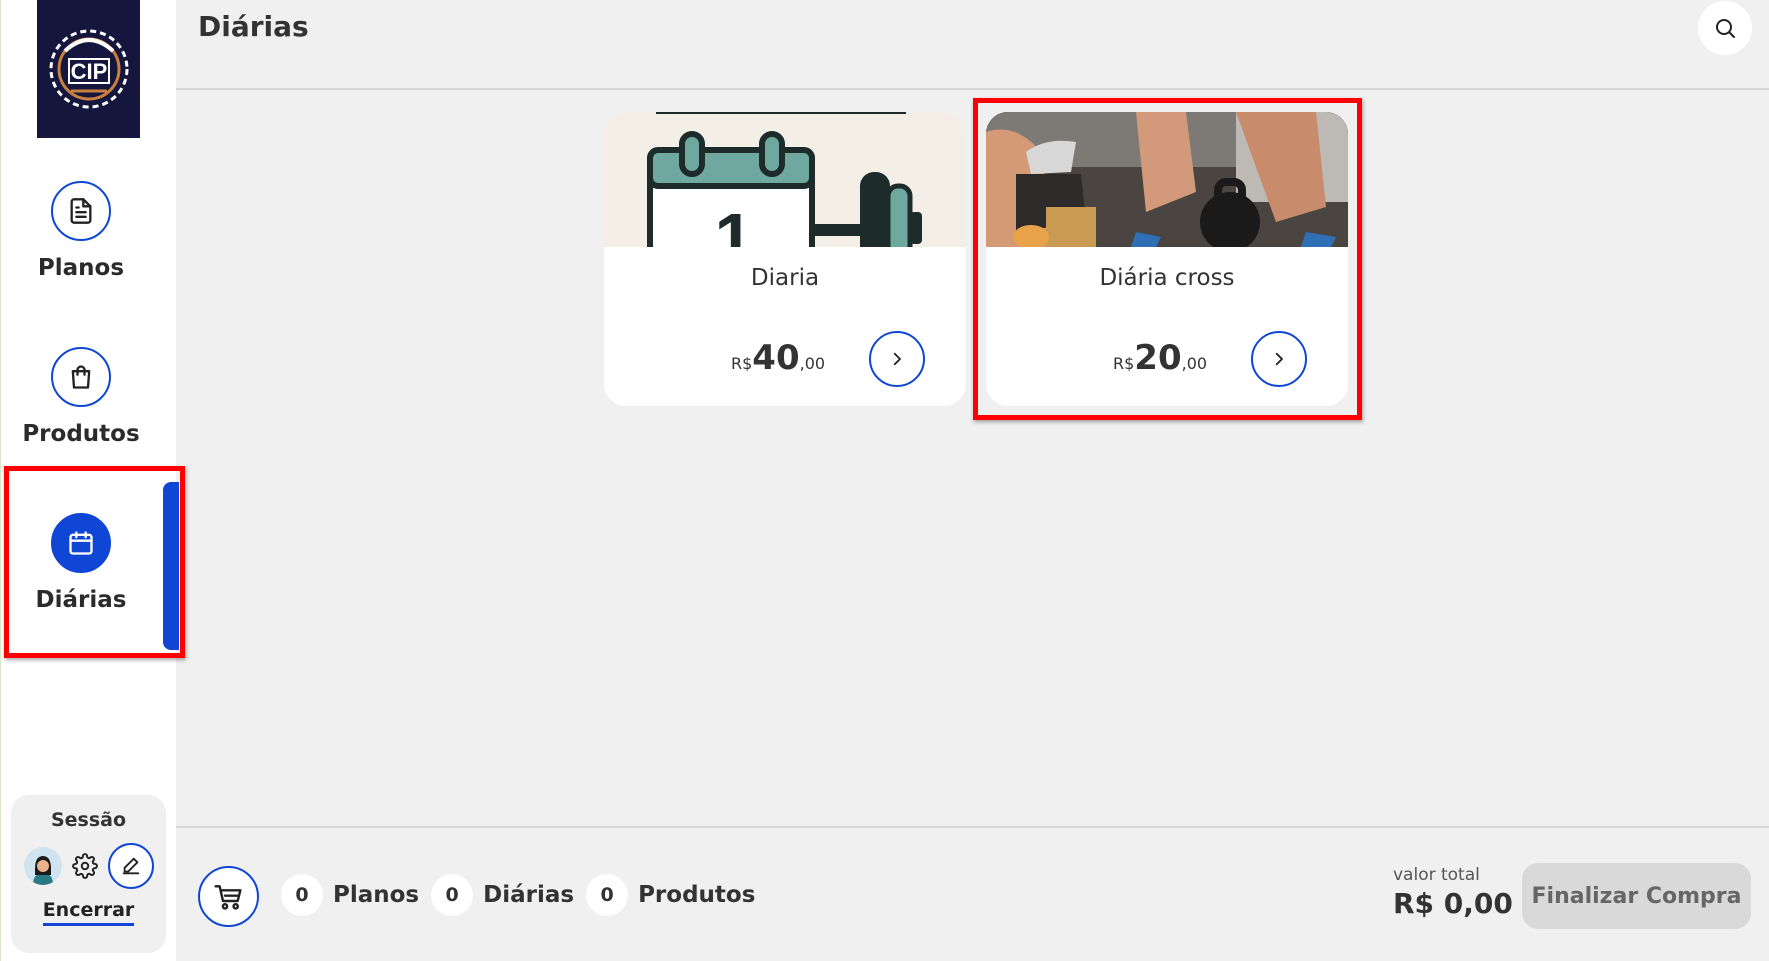 Image resolution: width=1769 pixels, height=961 pixels. What do you see at coordinates (81, 434) in the screenshot?
I see `sidebar-item-label: Produtos` at bounding box center [81, 434].